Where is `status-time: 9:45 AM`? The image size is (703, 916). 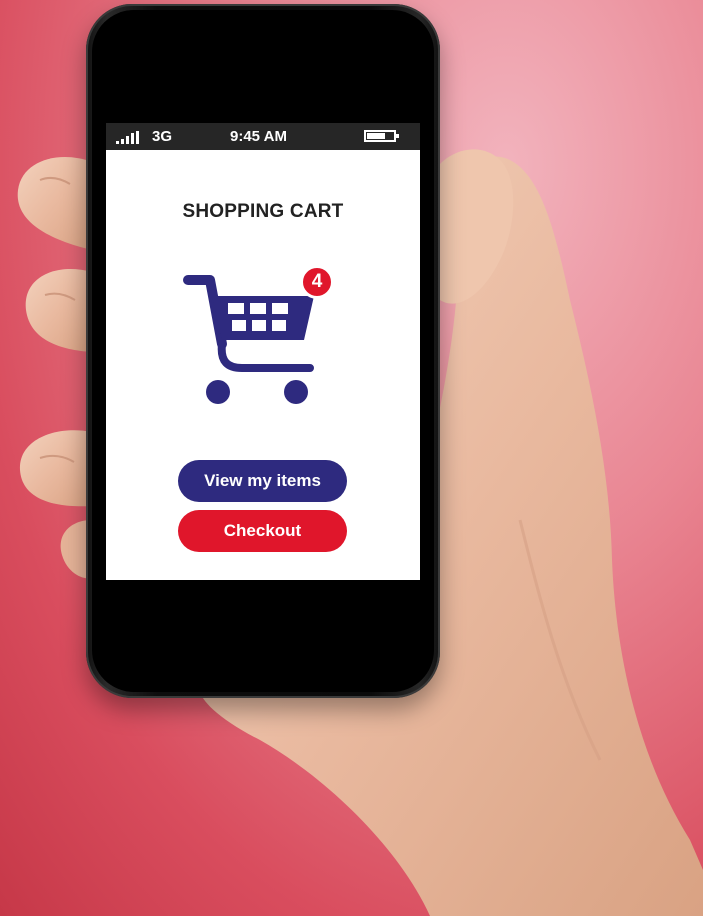 status-time: 9:45 AM is located at coordinates (258, 136).